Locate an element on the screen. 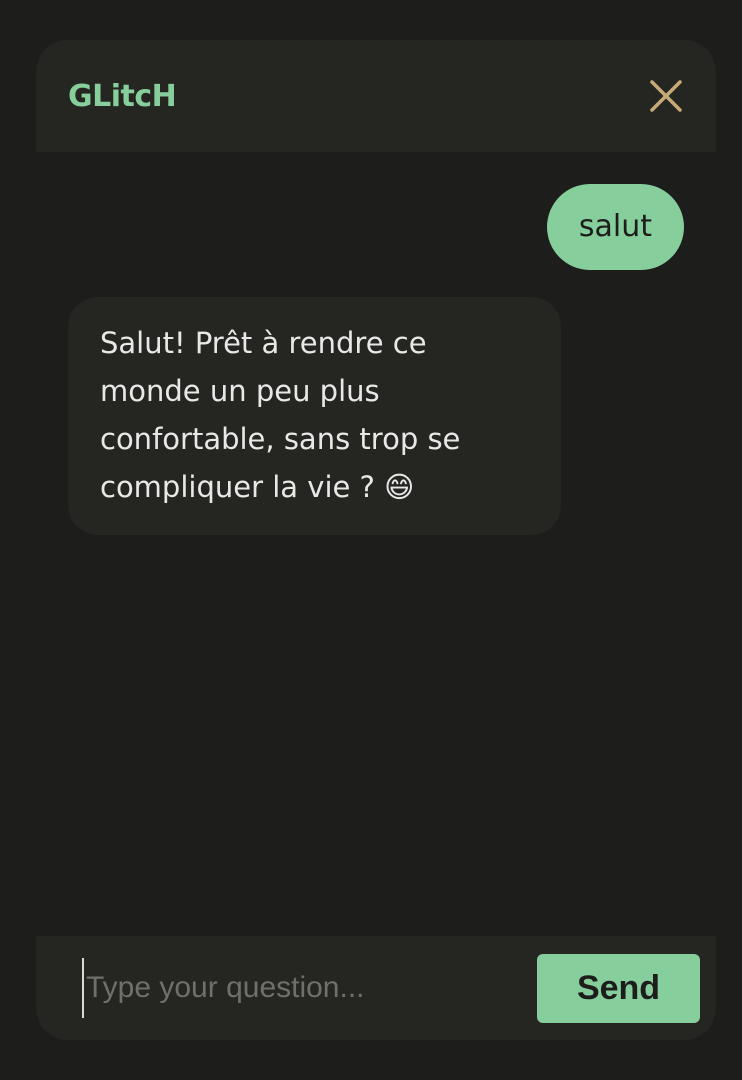  close-button is located at coordinates (666, 96).